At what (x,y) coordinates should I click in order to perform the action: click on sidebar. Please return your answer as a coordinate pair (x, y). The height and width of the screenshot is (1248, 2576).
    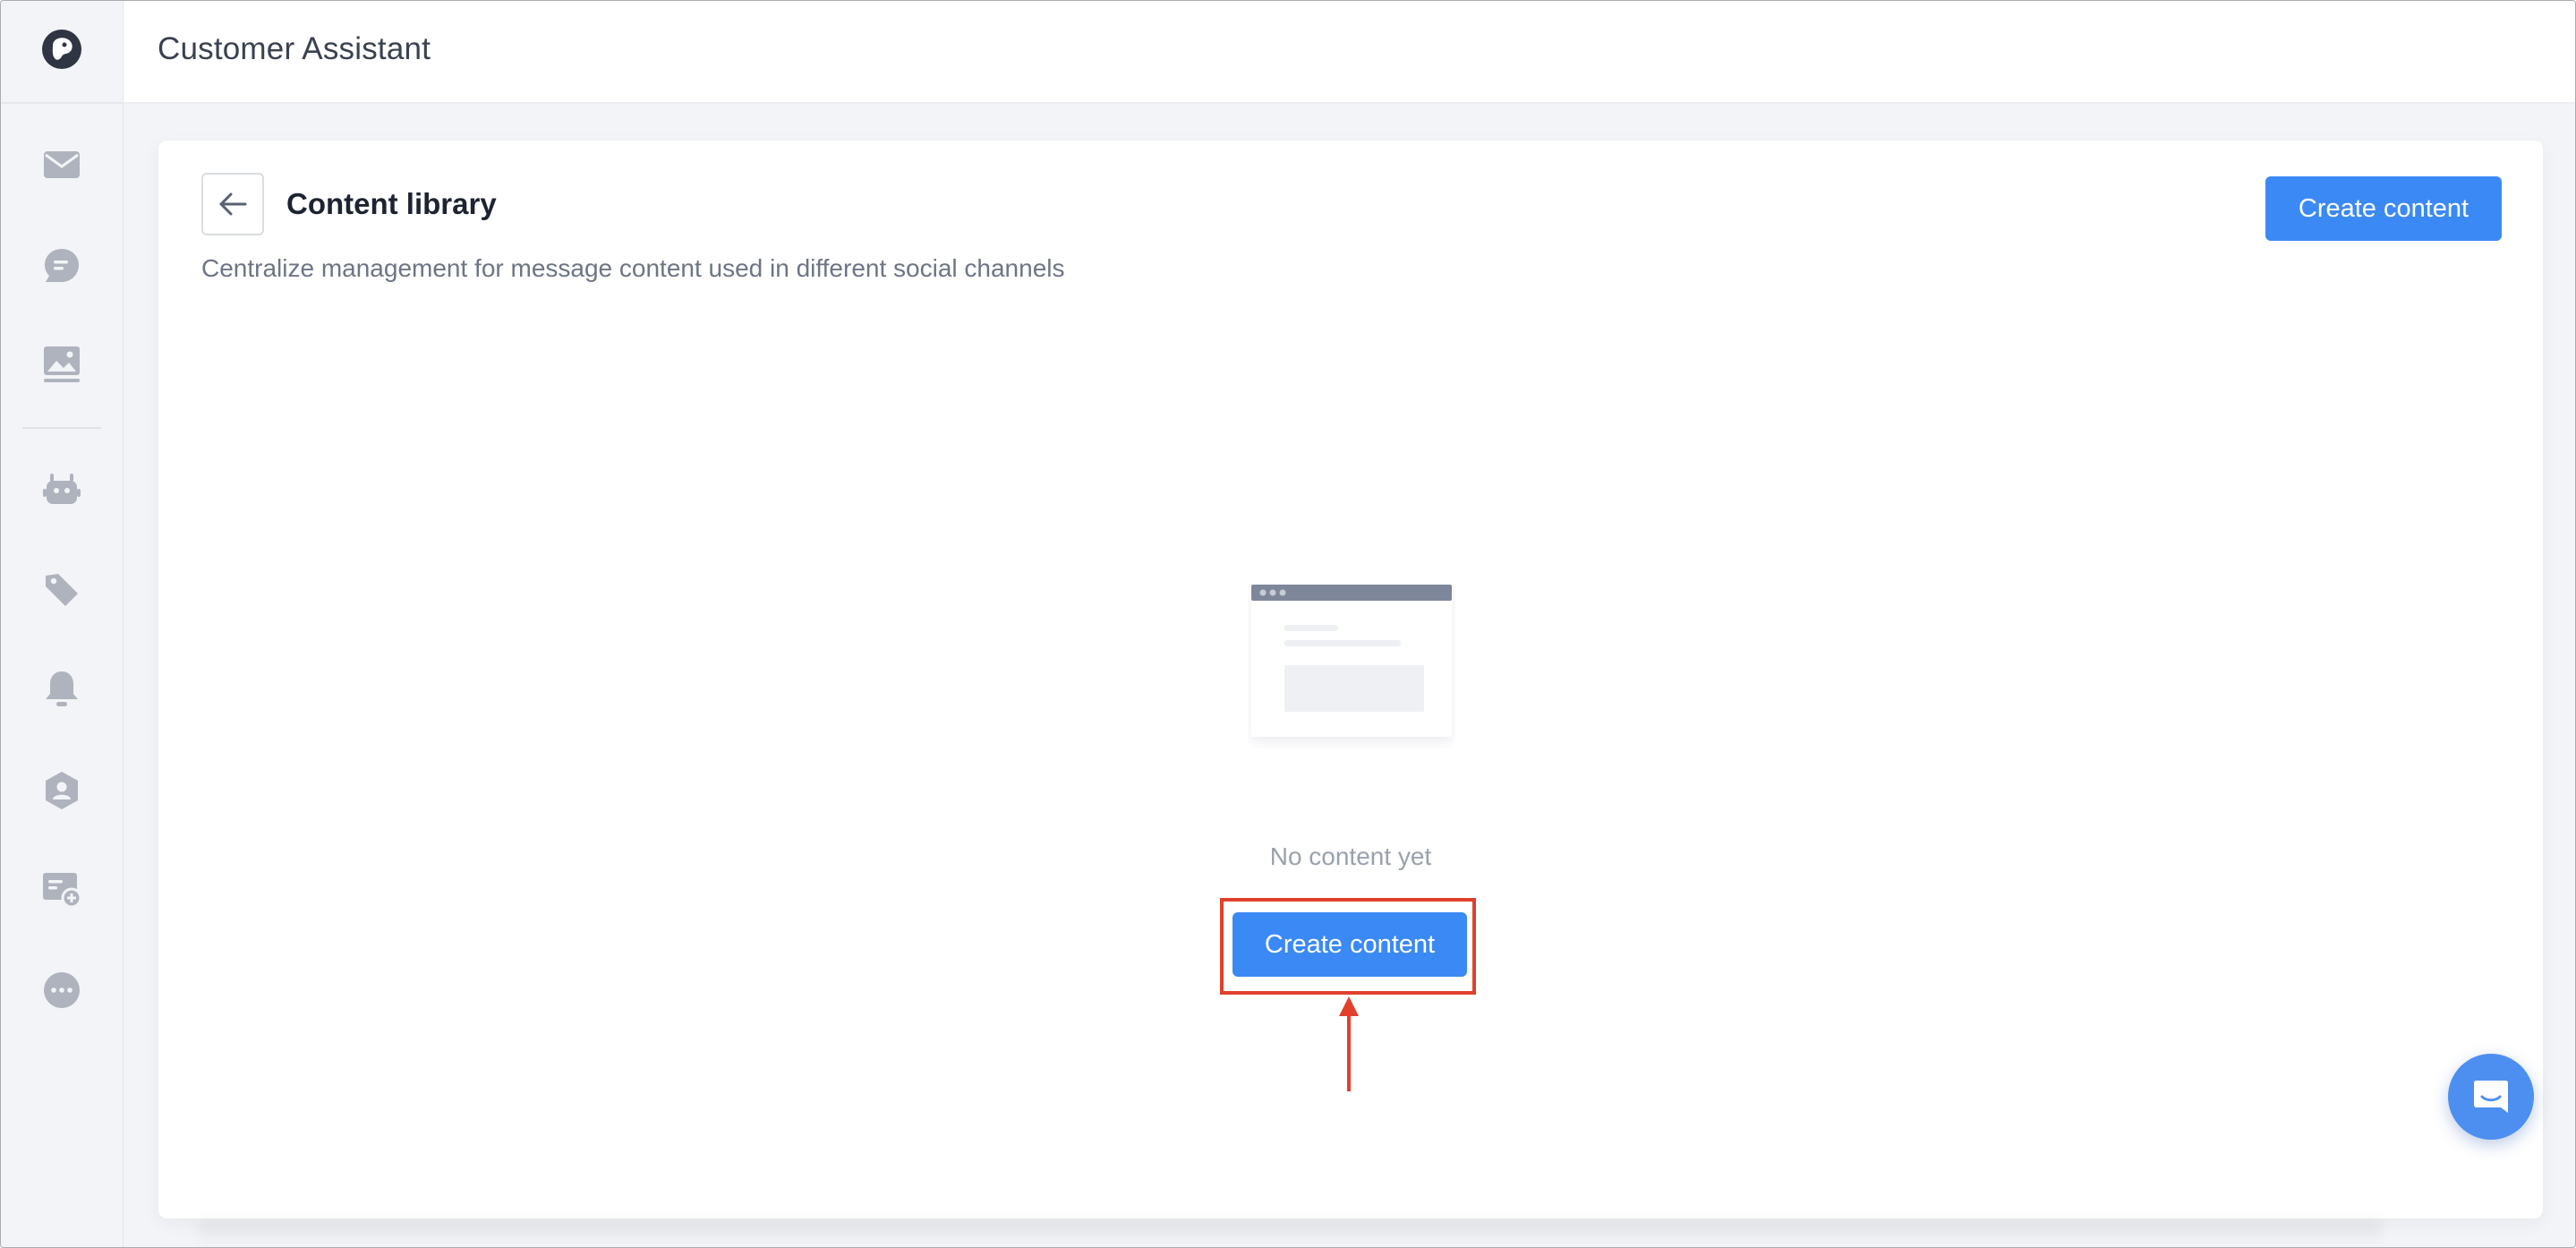
    Looking at the image, I should click on (62, 624).